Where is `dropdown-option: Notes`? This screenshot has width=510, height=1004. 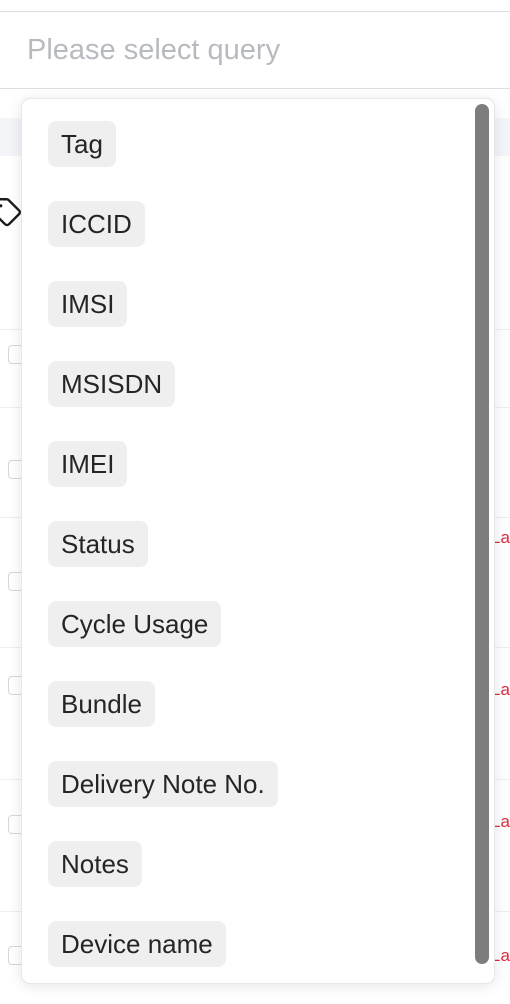 dropdown-option: Notes is located at coordinates (258, 864).